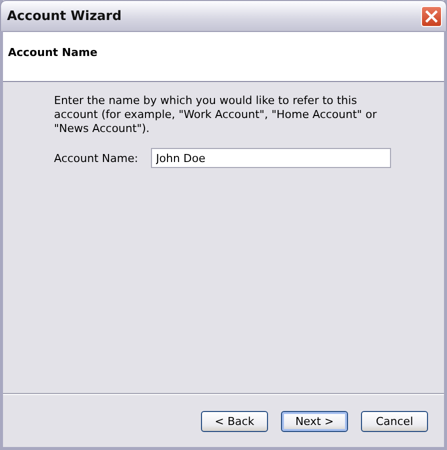 This screenshot has width=447, height=450. I want to click on wizard-button: Cancel, so click(394, 421).